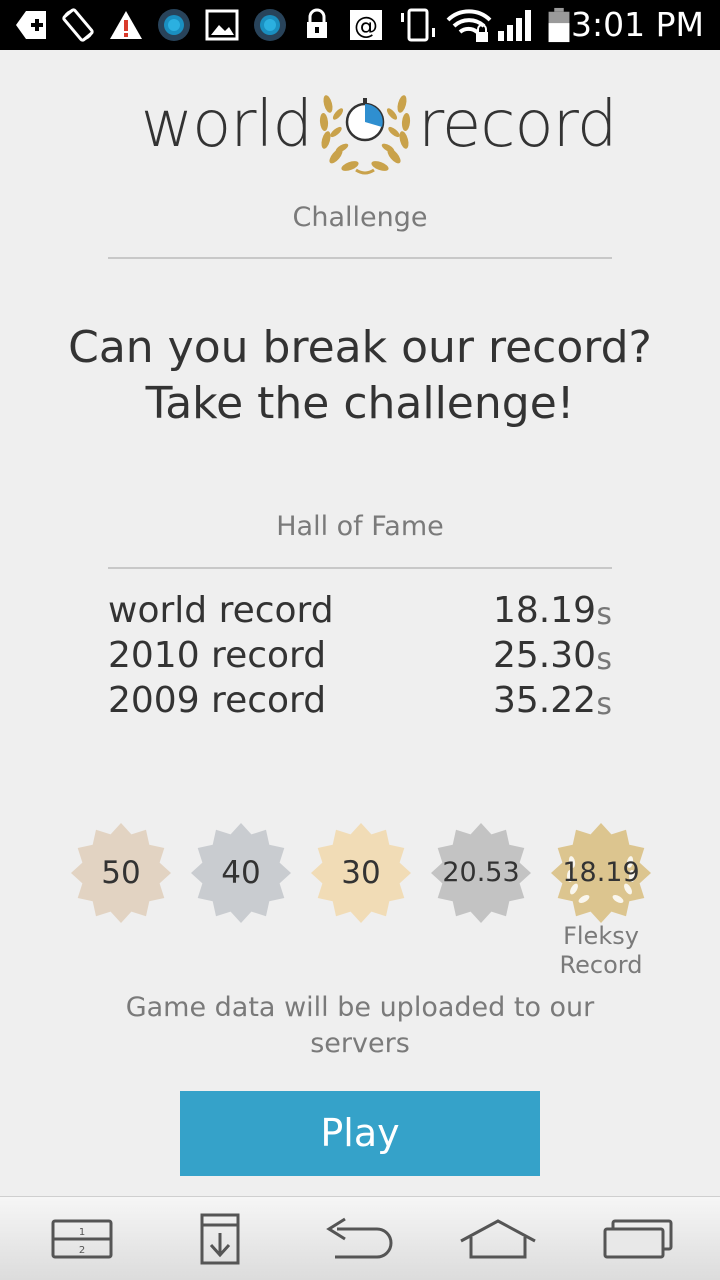 This screenshot has width=720, height=1280. I want to click on back-icon, so click(360, 1239).